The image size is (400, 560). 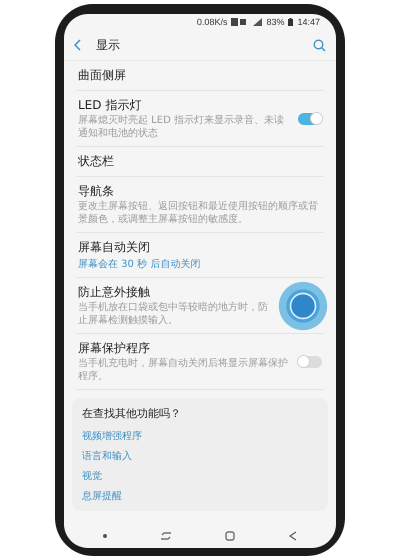 I want to click on settings-row: 导航条 更改主屏幕按钮、返回按钮和最近使用按钮的顺序或背景颜色，或调整主屏幕按钮的敏感度。, so click(x=200, y=205).